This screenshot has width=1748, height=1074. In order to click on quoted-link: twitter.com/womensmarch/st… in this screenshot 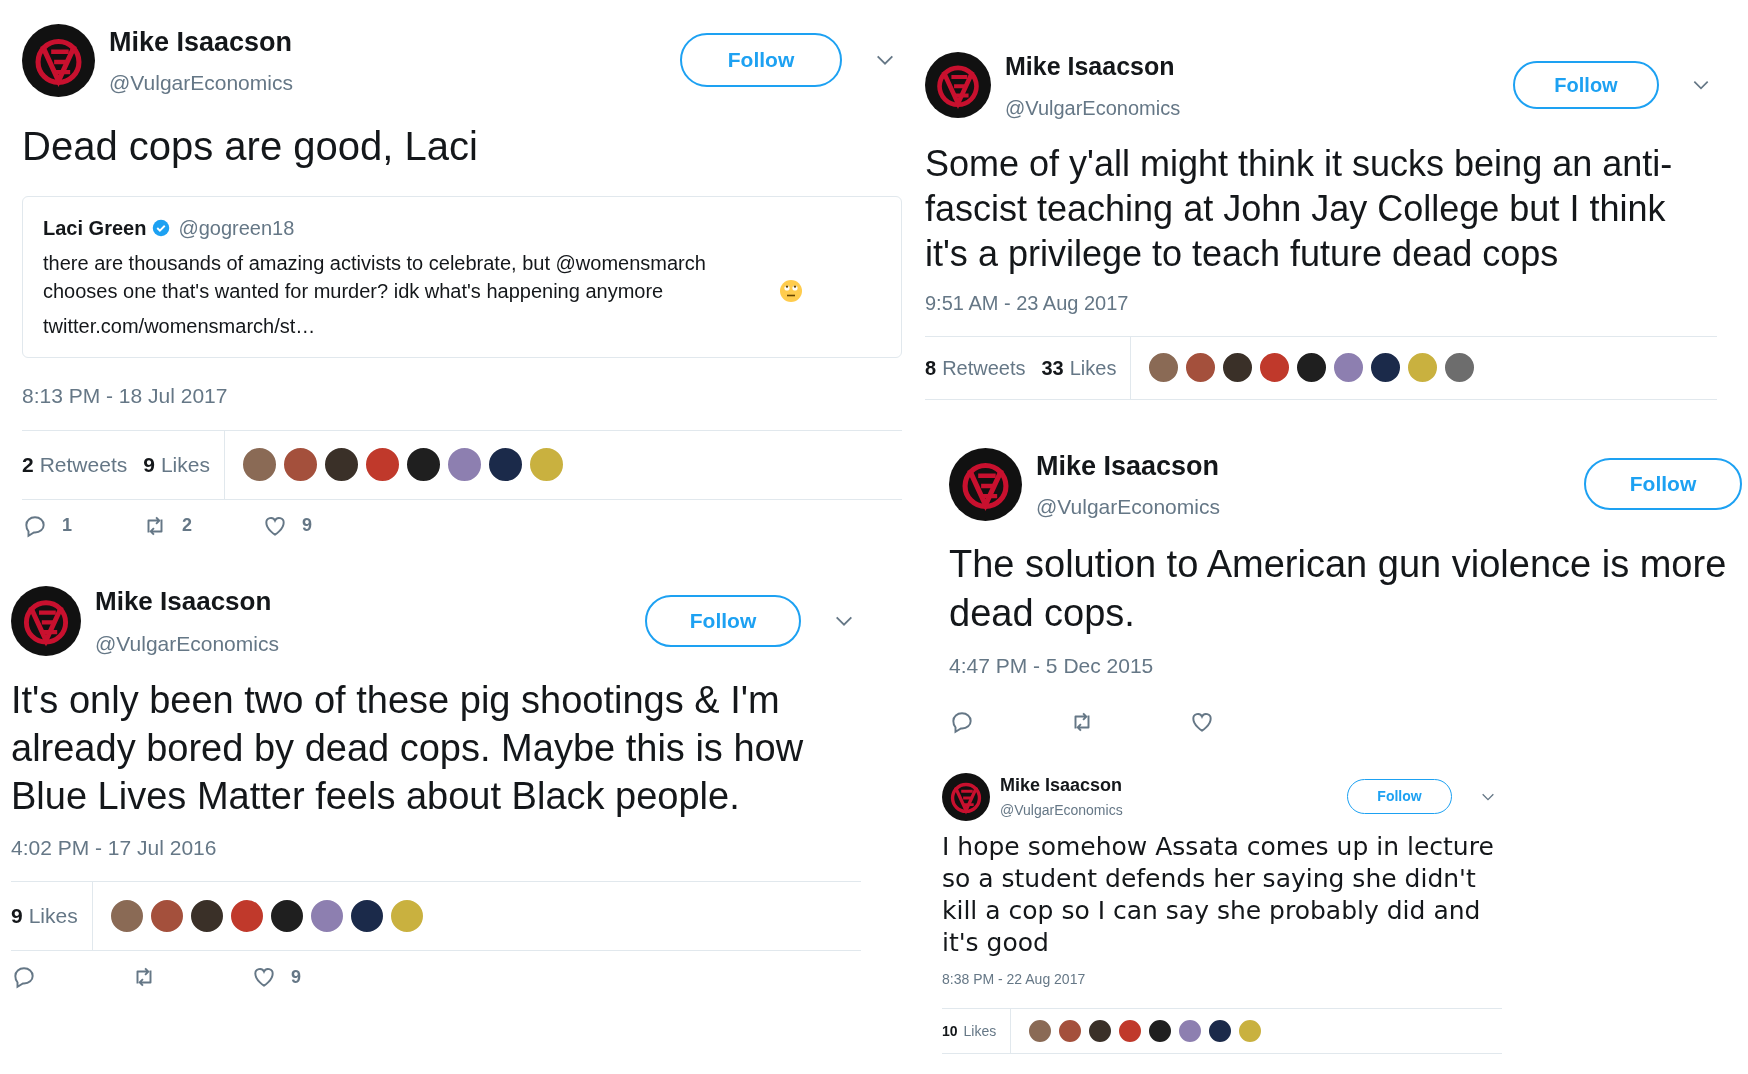, I will do `click(179, 326)`.